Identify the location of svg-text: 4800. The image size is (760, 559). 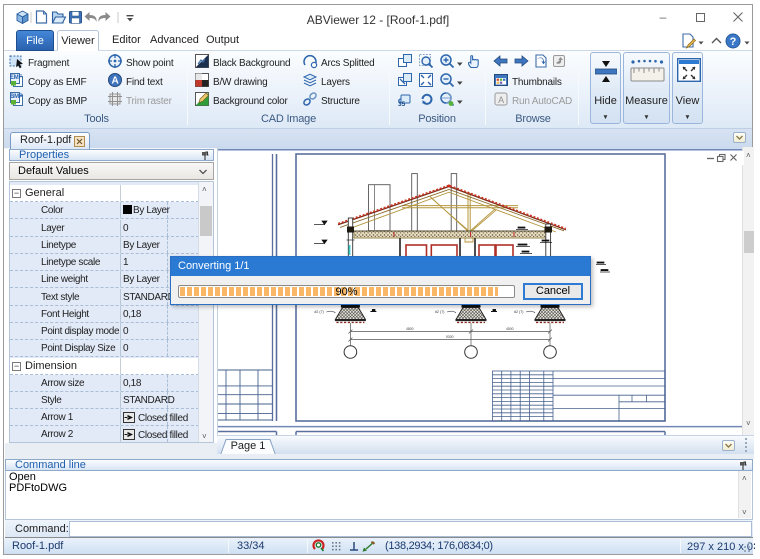
(410, 329).